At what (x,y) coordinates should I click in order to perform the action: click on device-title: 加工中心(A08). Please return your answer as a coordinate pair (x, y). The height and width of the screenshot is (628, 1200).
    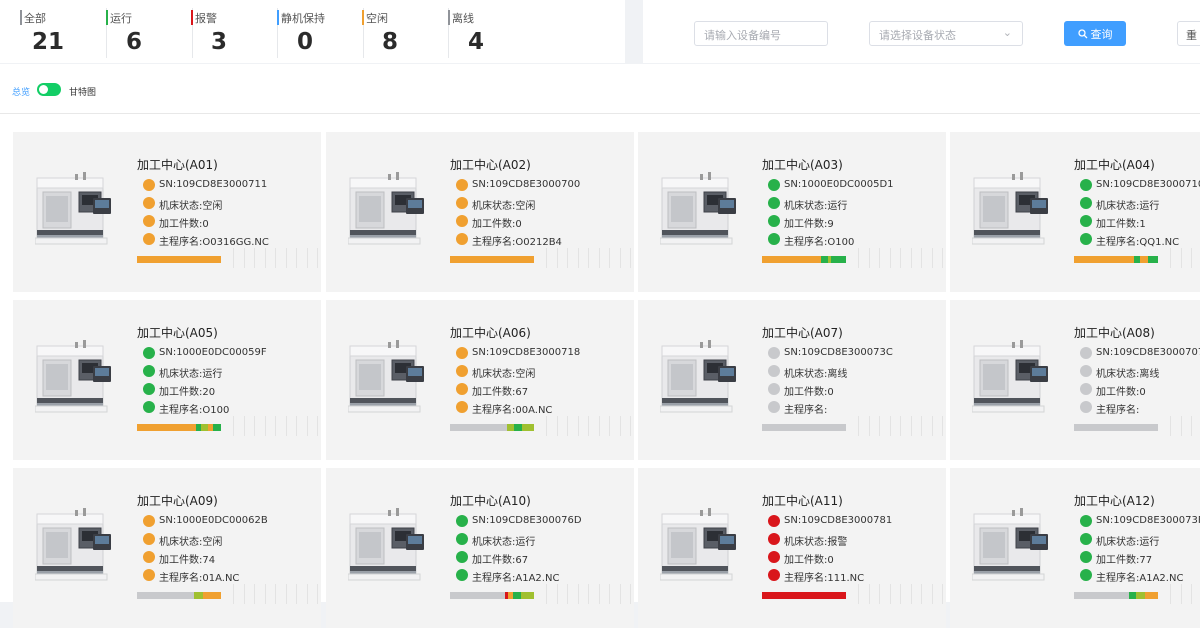
    Looking at the image, I should click on (1114, 333).